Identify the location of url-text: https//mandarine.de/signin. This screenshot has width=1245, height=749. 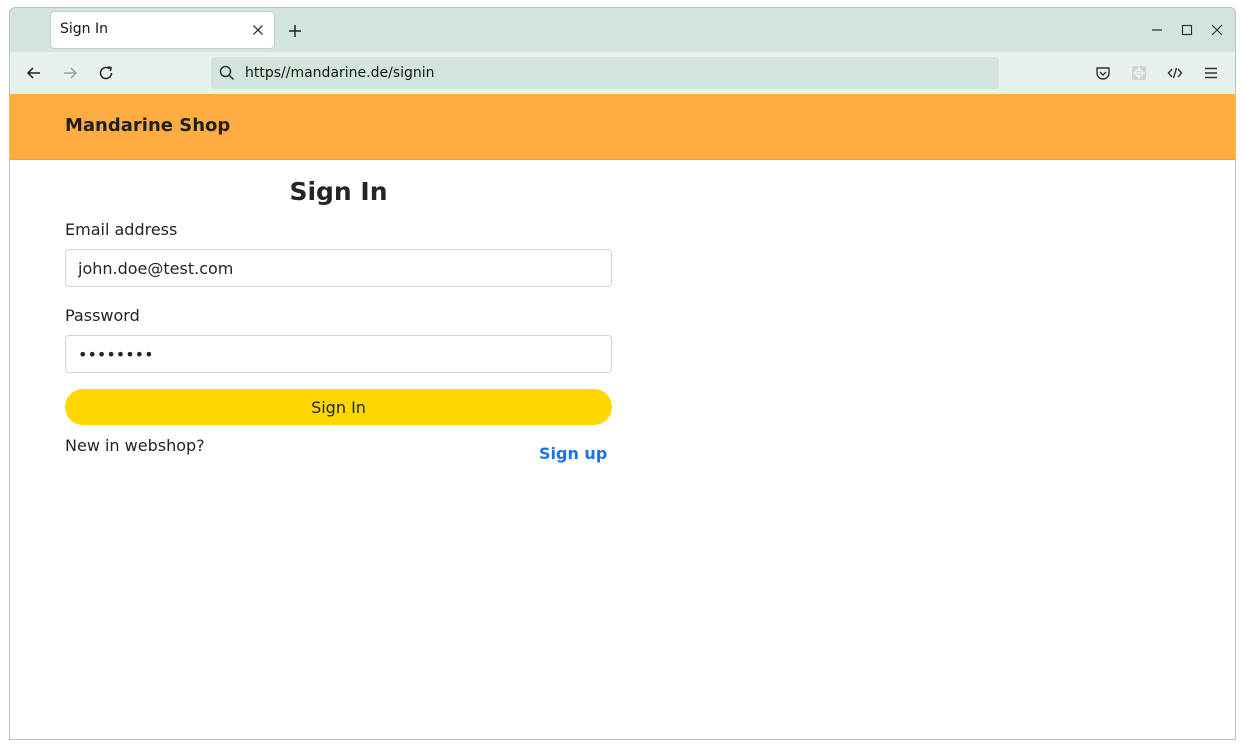
(340, 73).